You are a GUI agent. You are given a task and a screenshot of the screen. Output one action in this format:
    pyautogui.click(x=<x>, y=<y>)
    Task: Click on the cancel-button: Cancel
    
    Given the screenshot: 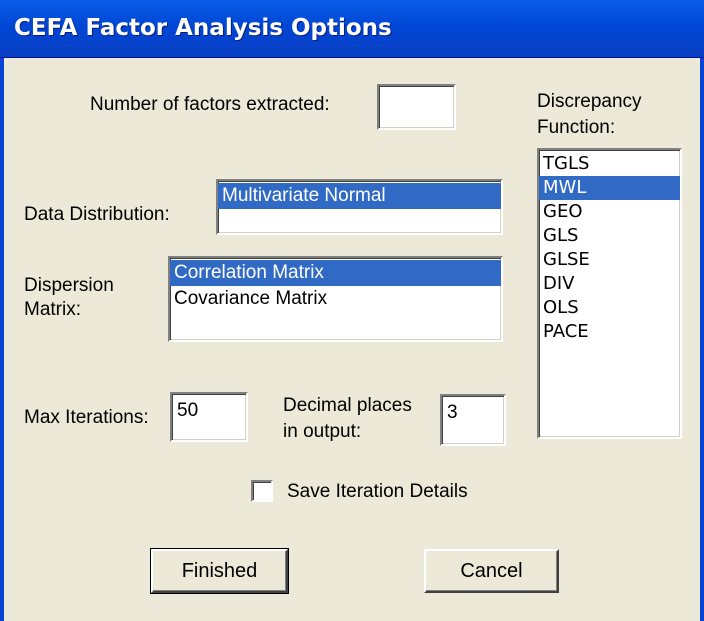 What is the action you would take?
    pyautogui.click(x=491, y=571)
    